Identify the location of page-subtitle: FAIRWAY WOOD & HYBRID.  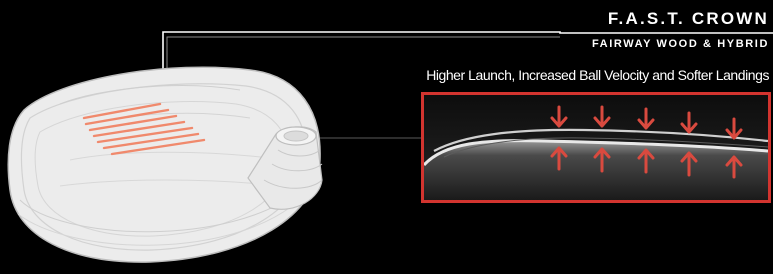
(680, 44).